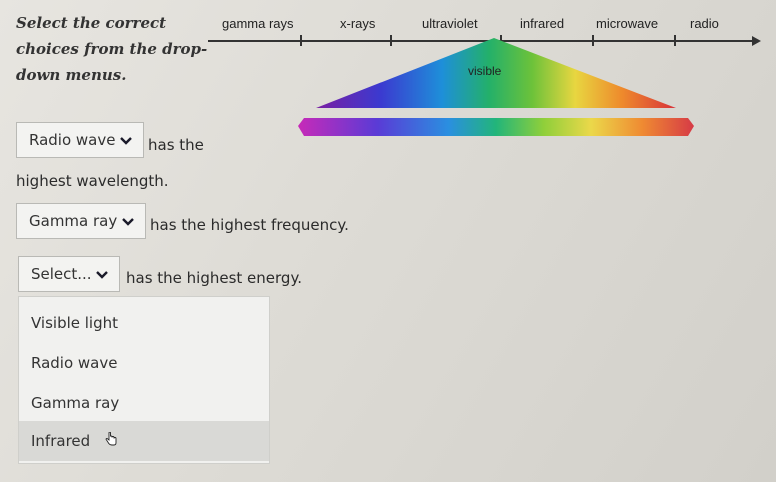 Image resolution: width=776 pixels, height=482 pixels. What do you see at coordinates (176, 145) in the screenshot?
I see `question1-text-a: has the` at bounding box center [176, 145].